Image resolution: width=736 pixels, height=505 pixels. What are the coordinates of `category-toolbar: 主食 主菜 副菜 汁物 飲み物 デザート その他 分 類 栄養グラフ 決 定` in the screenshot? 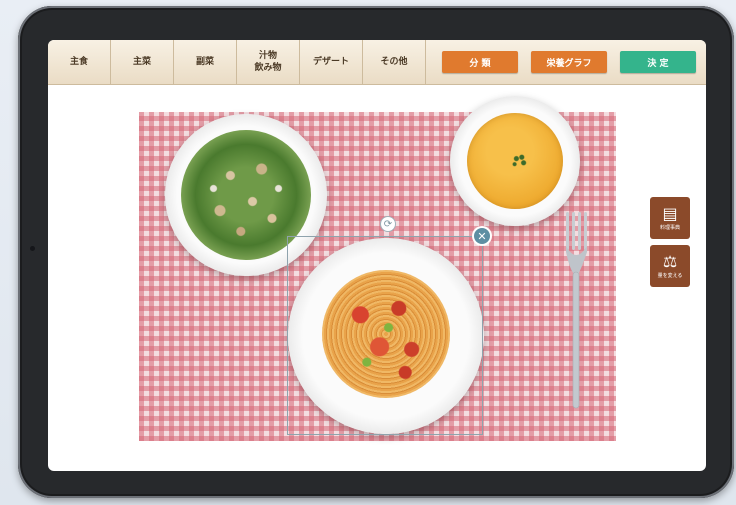 It's located at (377, 62).